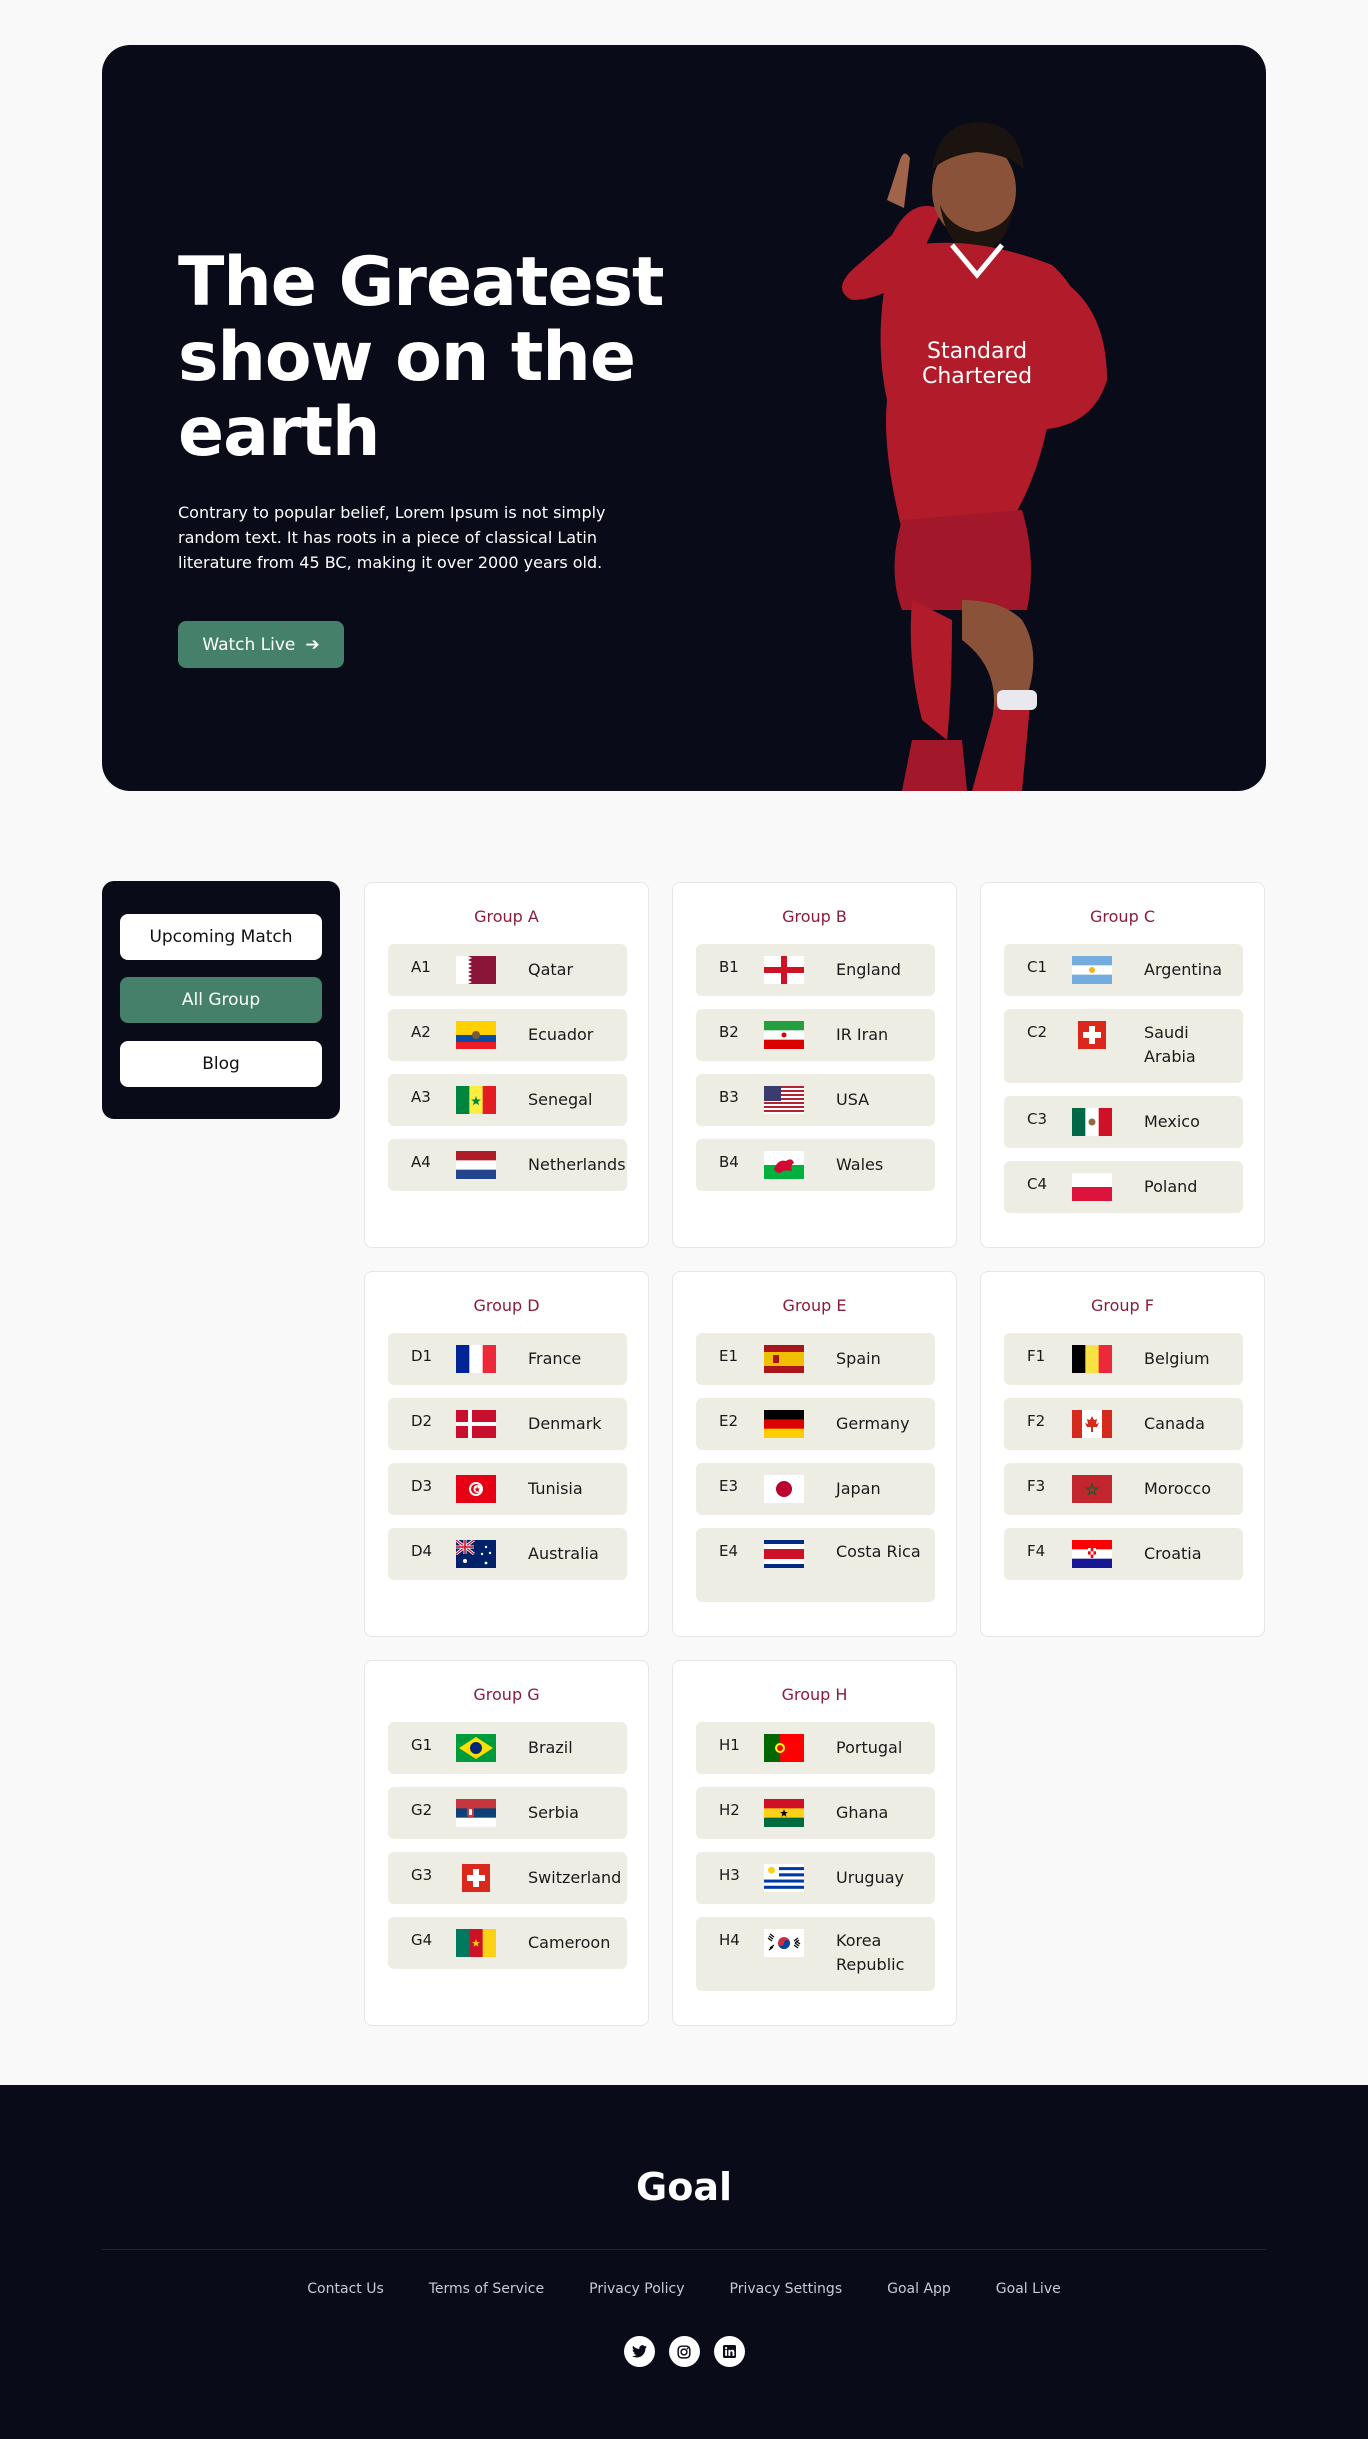  I want to click on team-name: Saudi Arabia, so click(1170, 1044).